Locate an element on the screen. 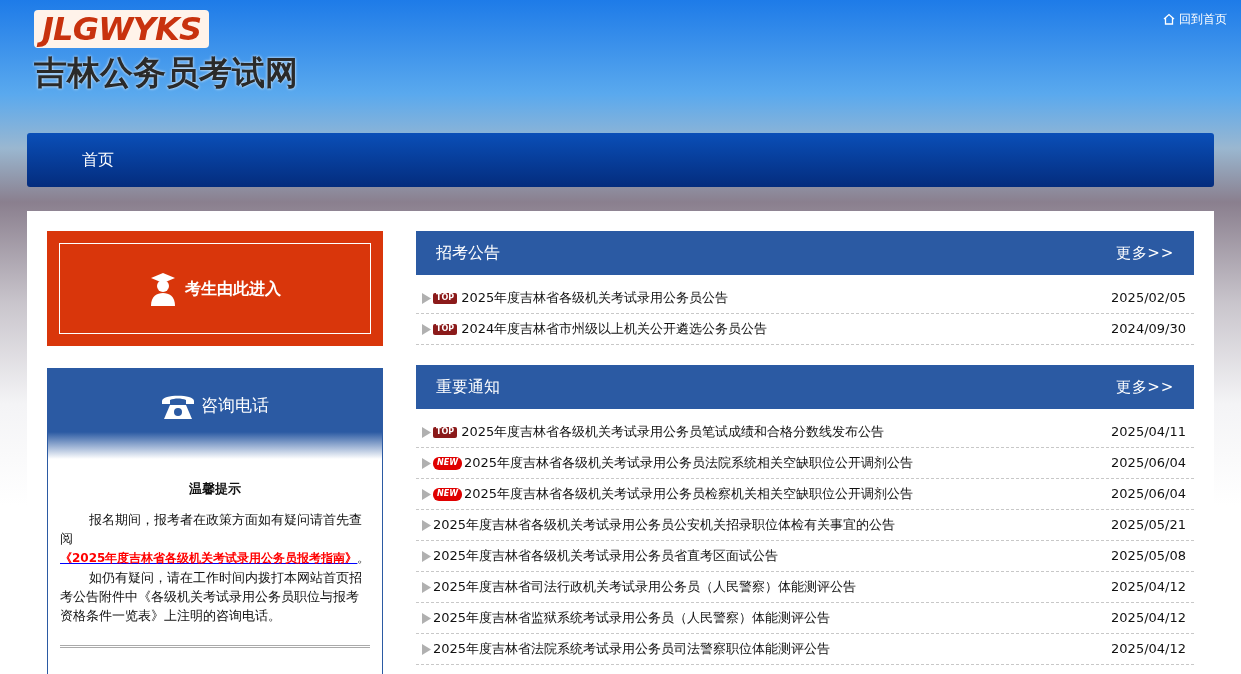 The width and height of the screenshot is (1241, 674). nav-item: 首页 is located at coordinates (98, 160).